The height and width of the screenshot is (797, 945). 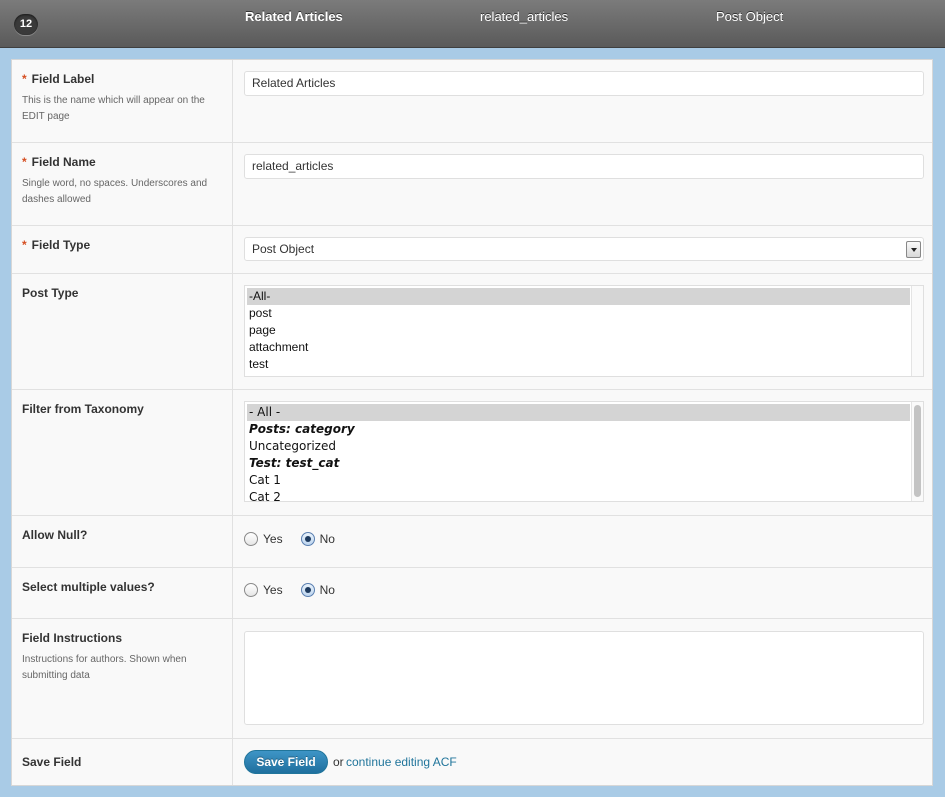 I want to click on row-label-column: * Field Type, so click(x=122, y=249).